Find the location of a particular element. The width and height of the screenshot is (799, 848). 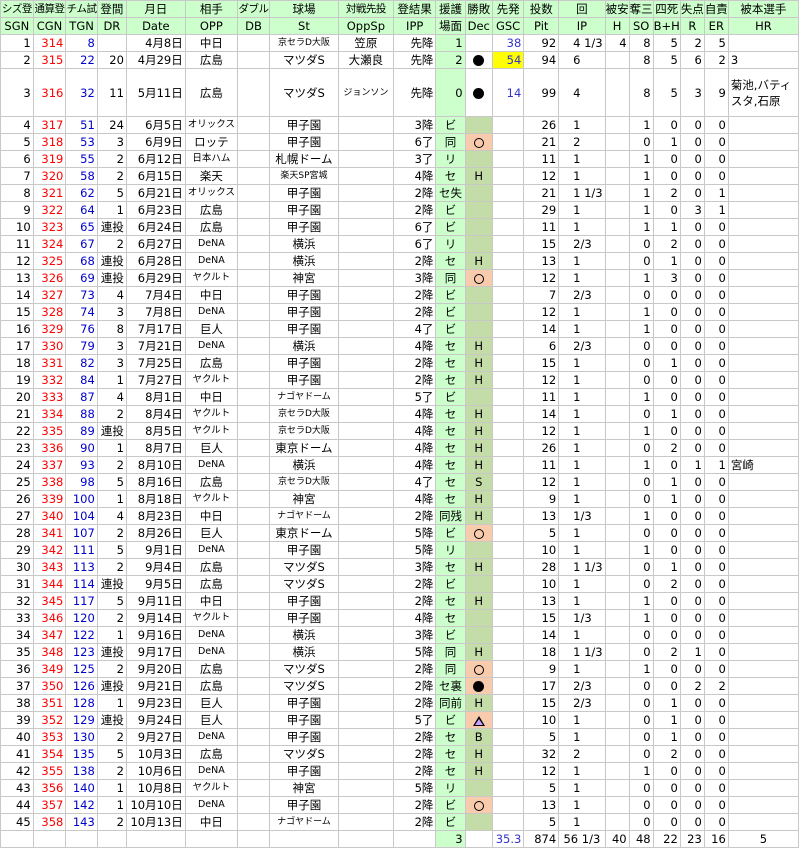

cgn-cell: 346 is located at coordinates (49, 618).